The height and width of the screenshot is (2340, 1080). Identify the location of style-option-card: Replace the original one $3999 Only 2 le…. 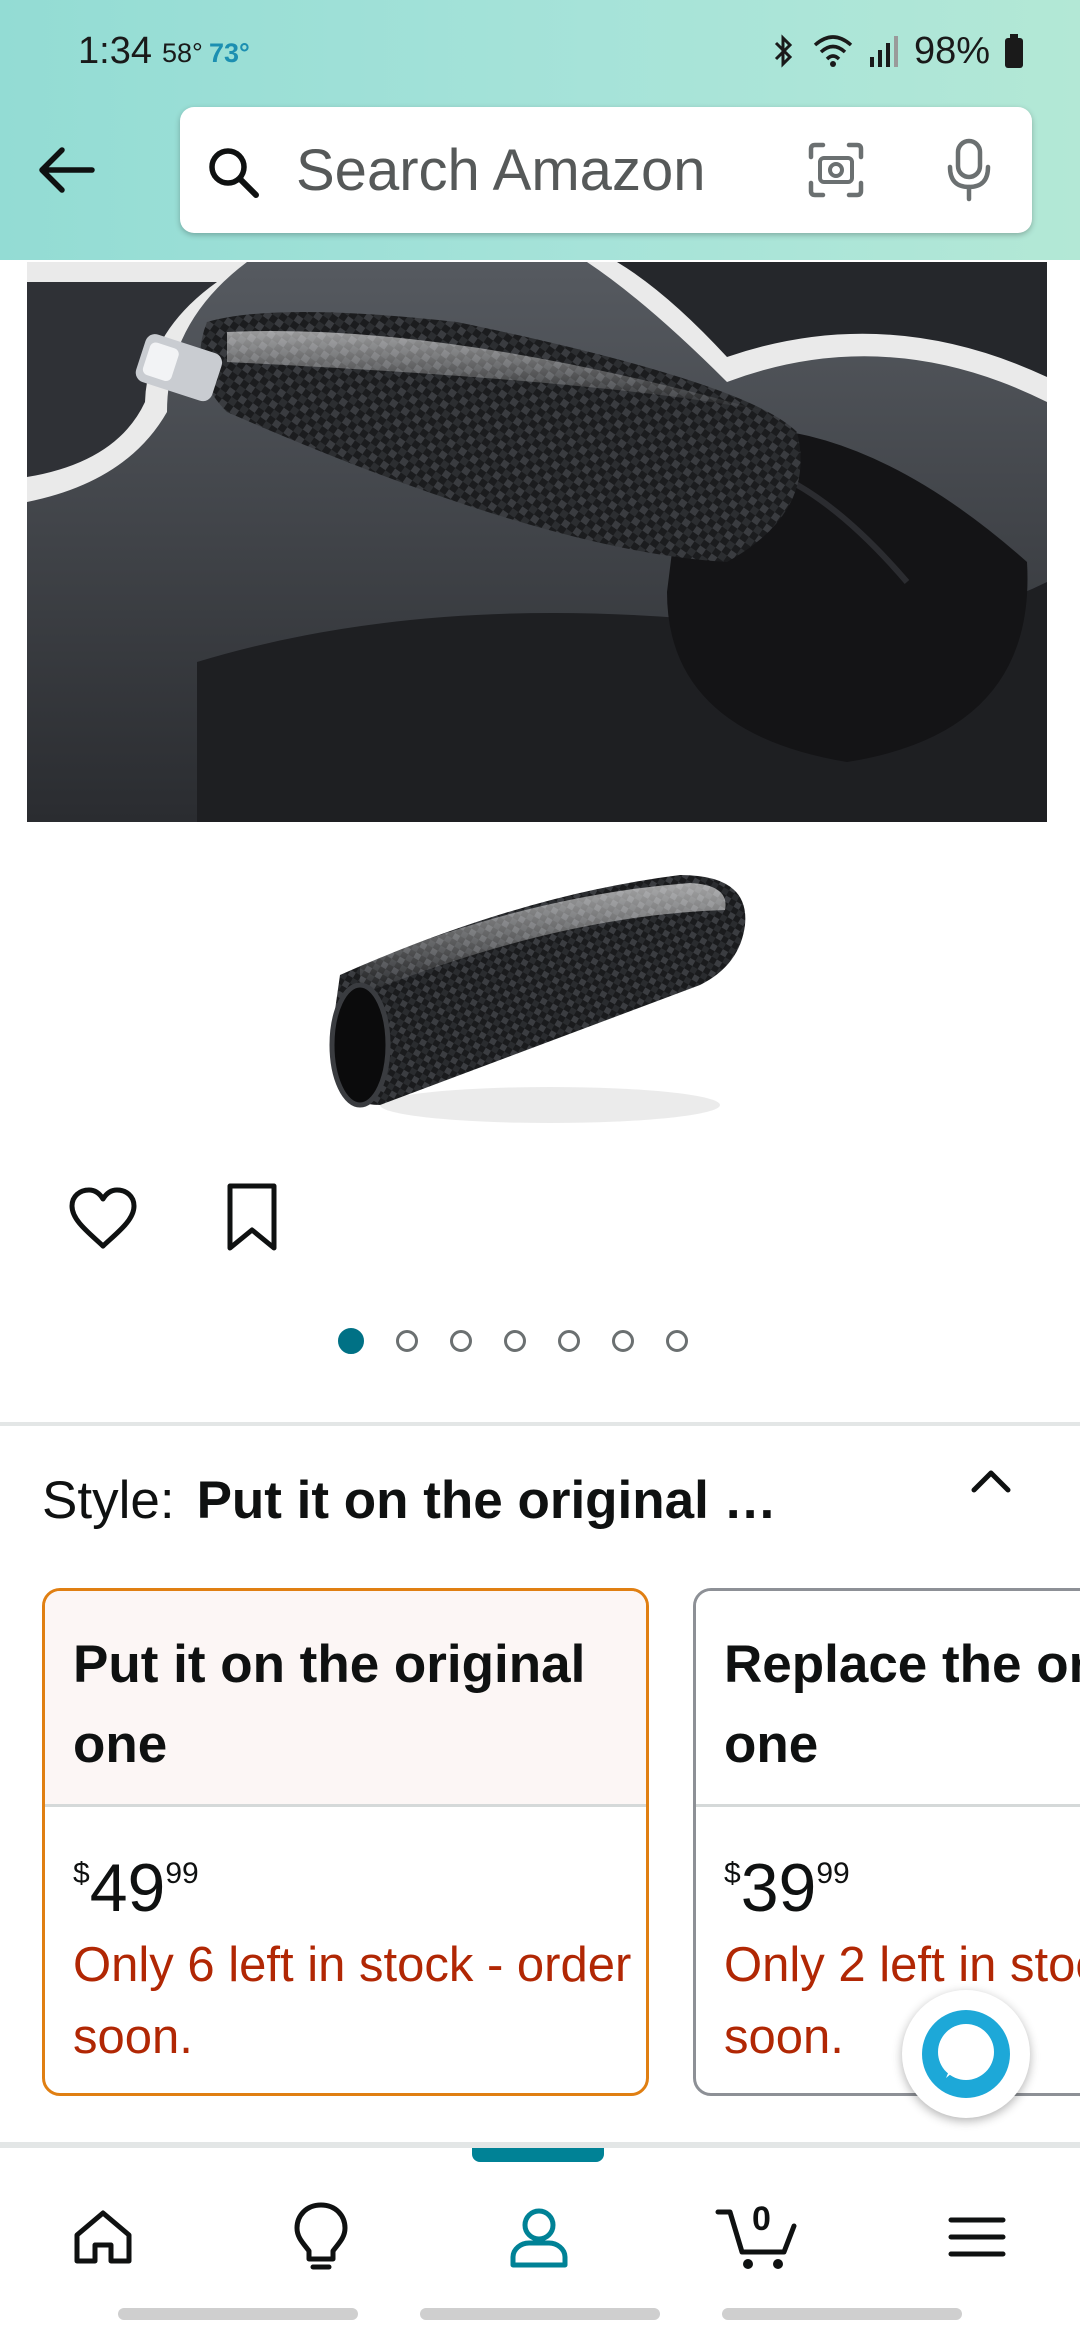
(886, 1842).